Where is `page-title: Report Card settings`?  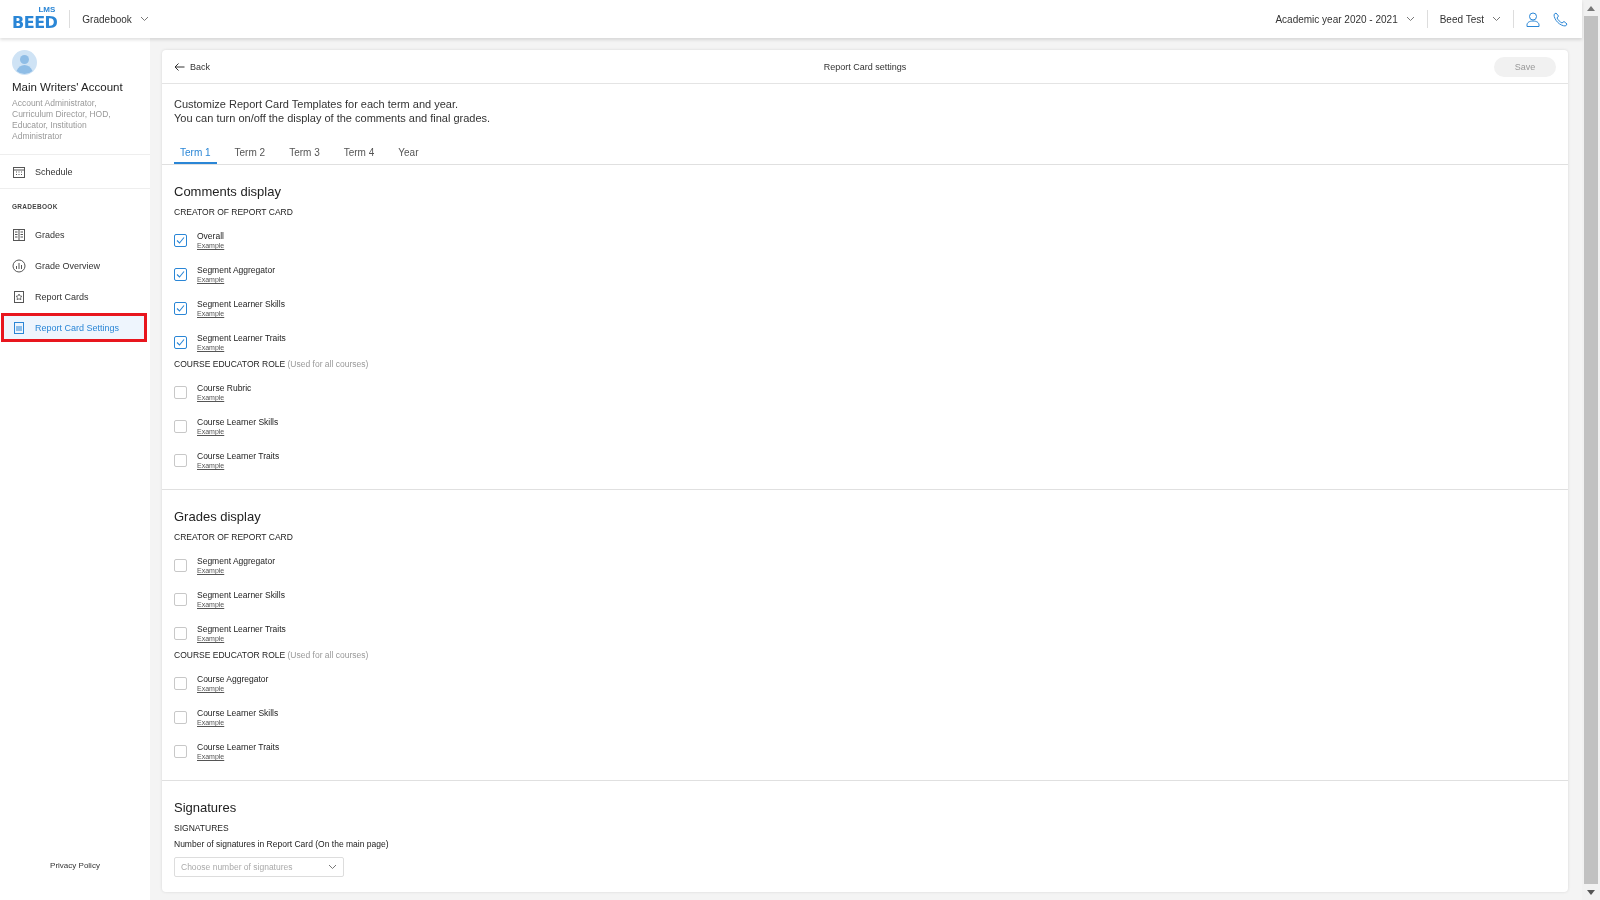 page-title: Report Card settings is located at coordinates (865, 66).